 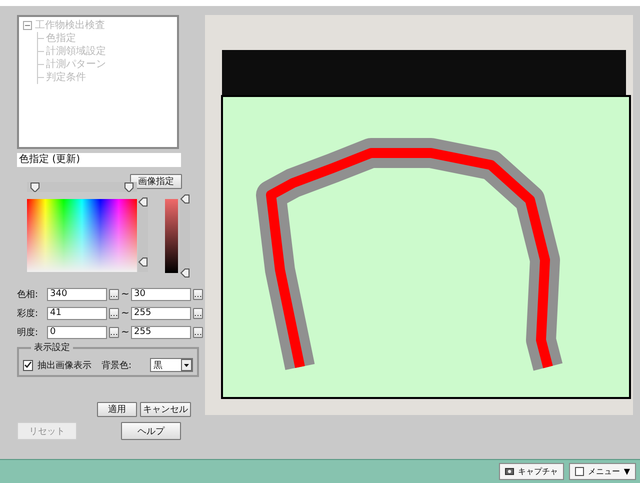 What do you see at coordinates (28, 314) in the screenshot?
I see `range-label: 彩度:` at bounding box center [28, 314].